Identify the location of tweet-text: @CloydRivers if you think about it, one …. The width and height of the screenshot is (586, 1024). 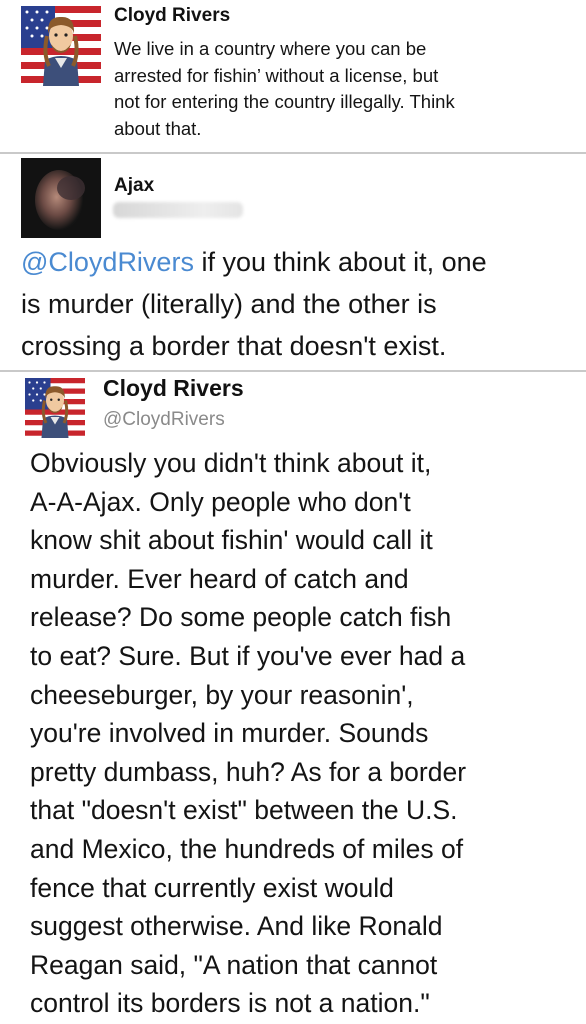
(254, 304).